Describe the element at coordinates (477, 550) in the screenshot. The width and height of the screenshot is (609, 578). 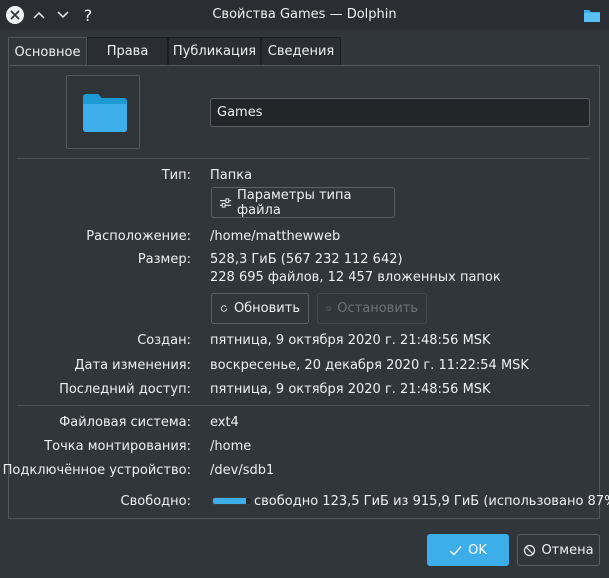
I see `ok-label: OK` at that location.